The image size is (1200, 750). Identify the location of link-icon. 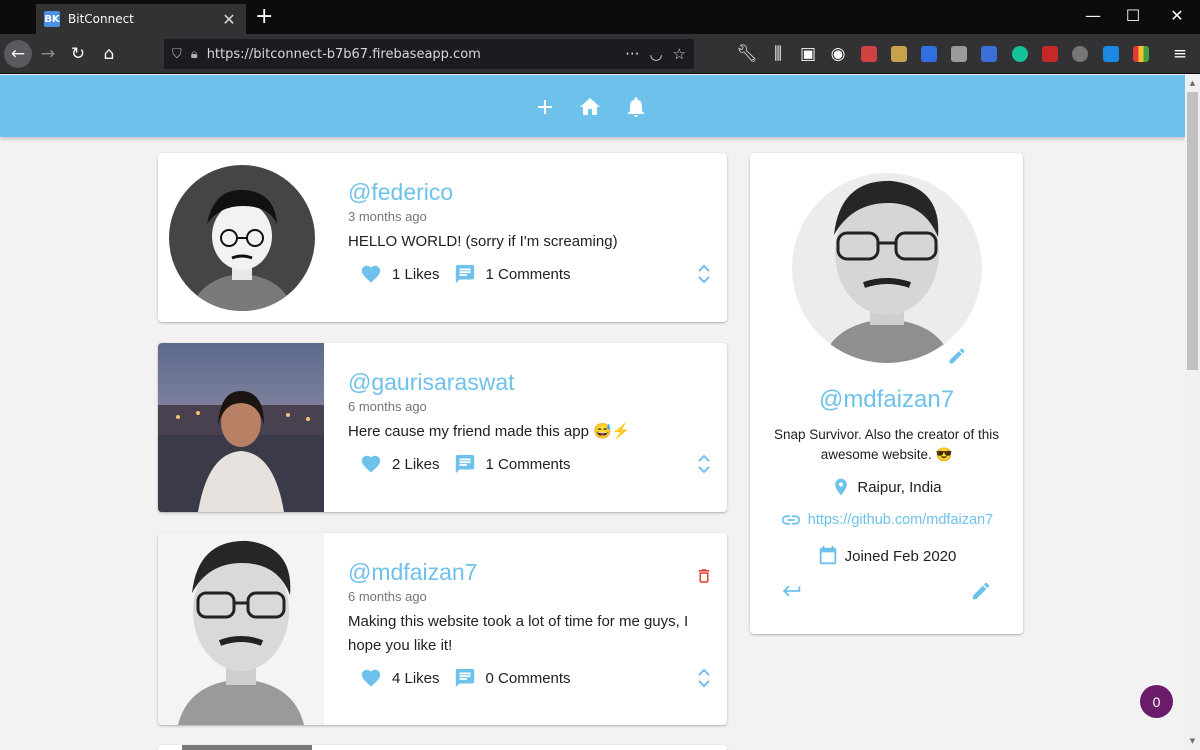
(790, 520).